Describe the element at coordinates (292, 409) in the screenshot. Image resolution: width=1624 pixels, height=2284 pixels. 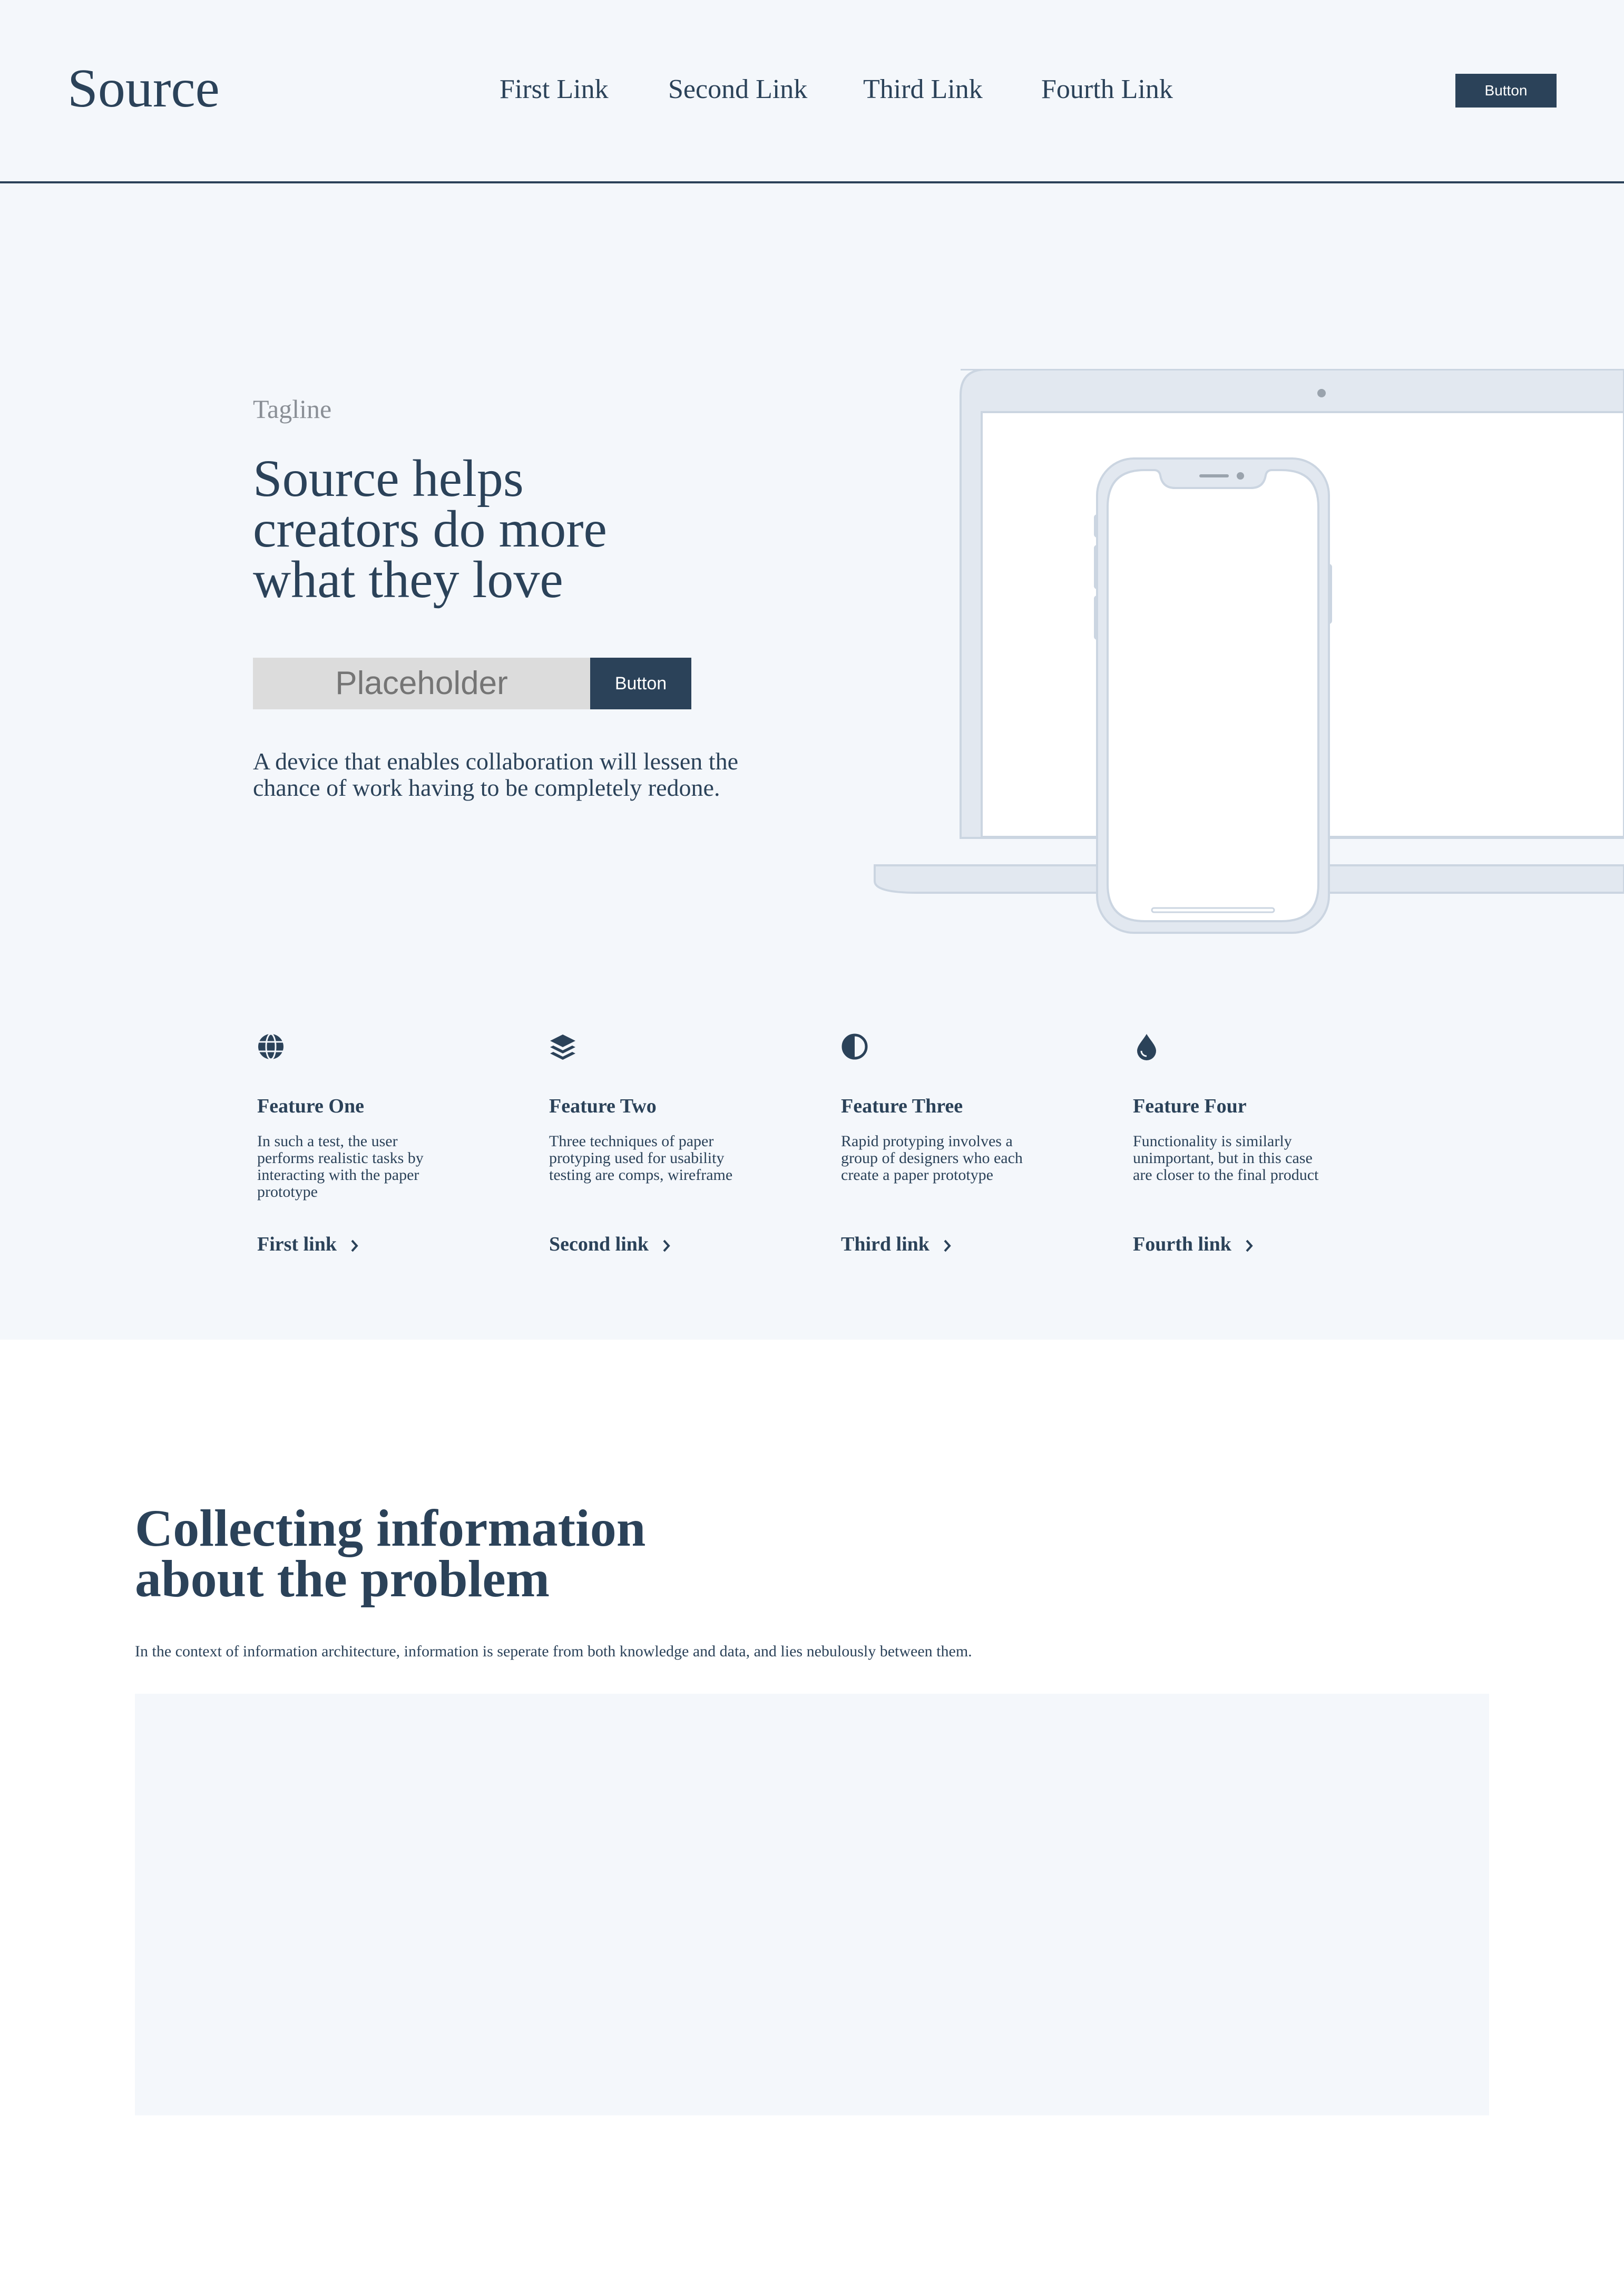
I see `tagline: Tagline` at that location.